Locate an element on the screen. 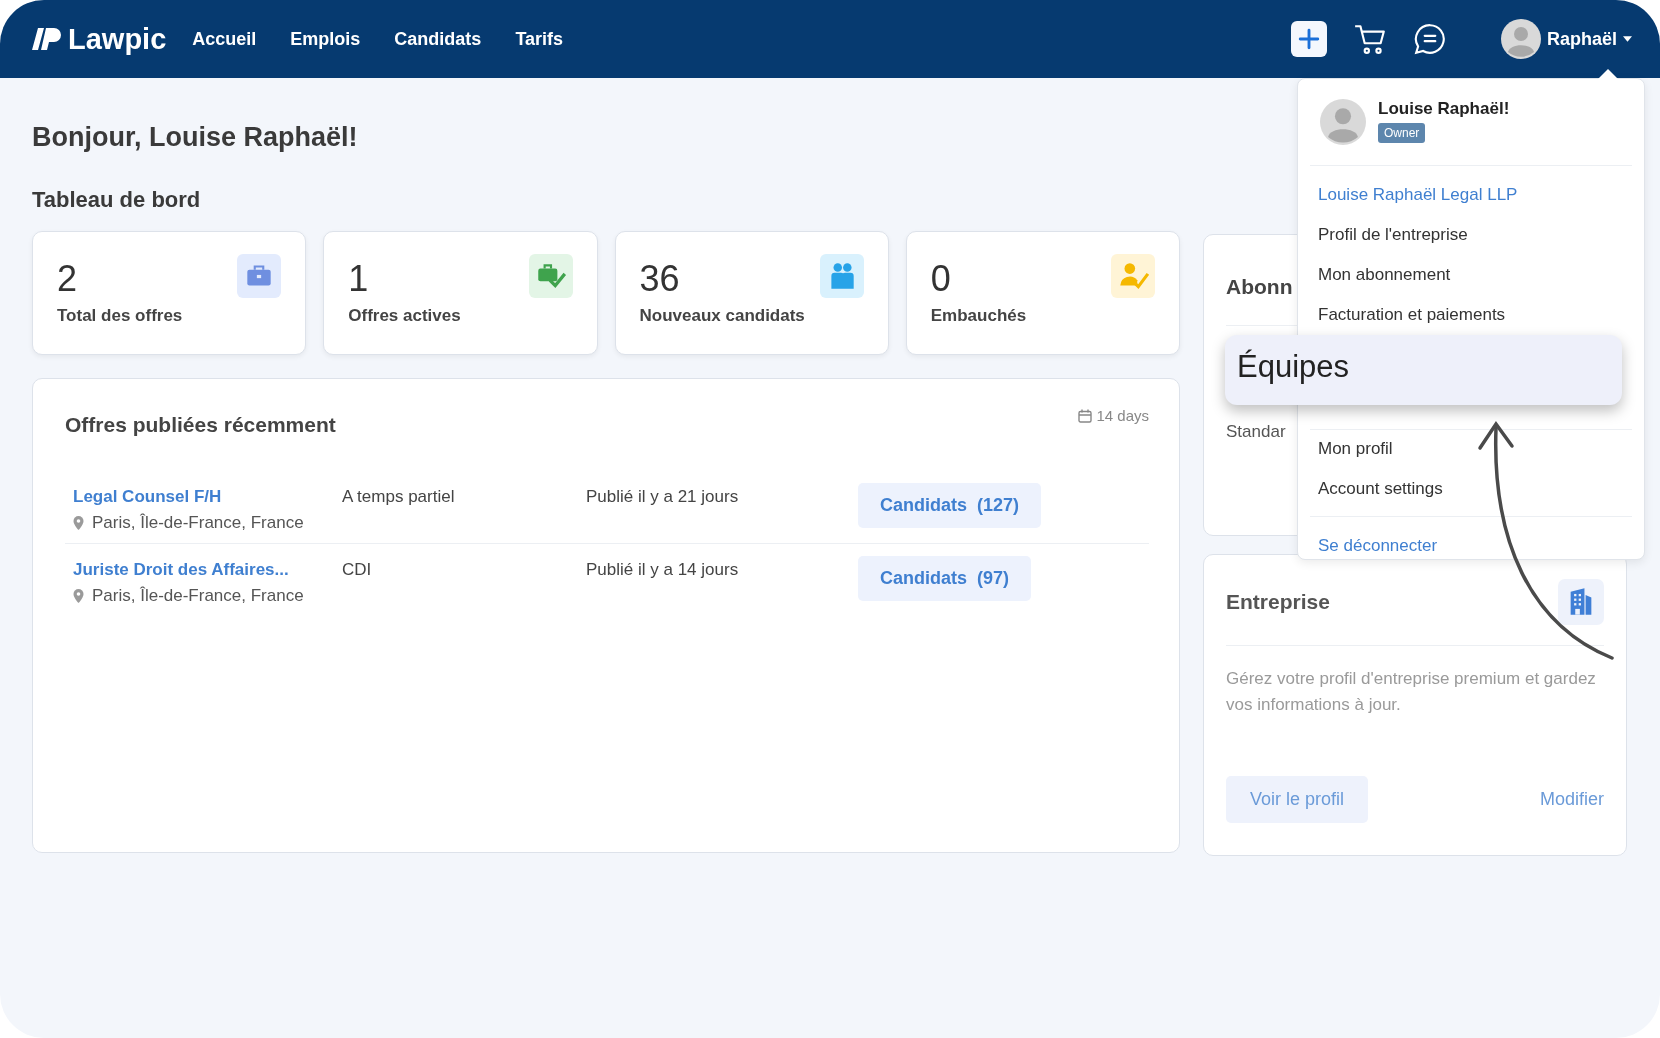  contract-type: CDI is located at coordinates (357, 570).